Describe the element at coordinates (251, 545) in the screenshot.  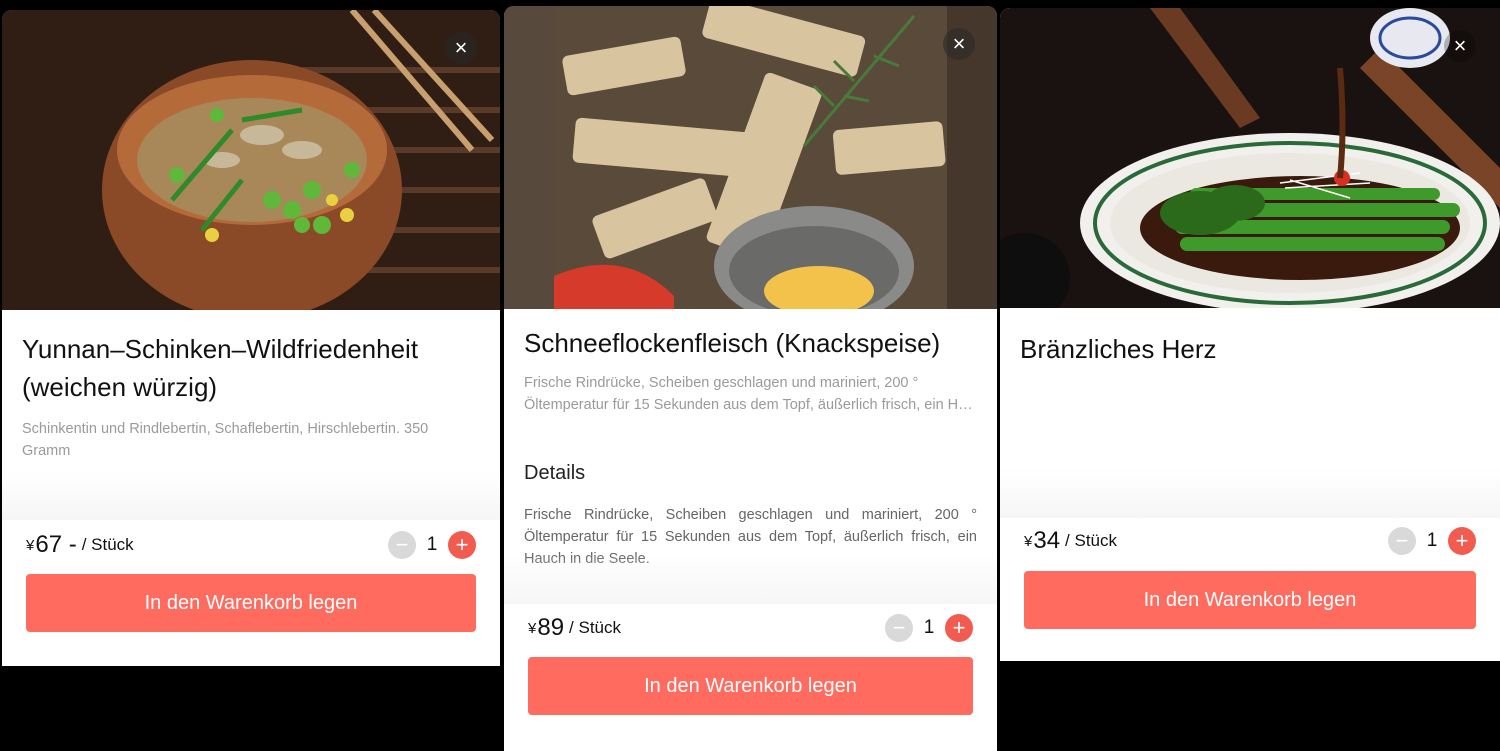
I see `price-row: ¥ 67 - / Stück − 1 +` at that location.